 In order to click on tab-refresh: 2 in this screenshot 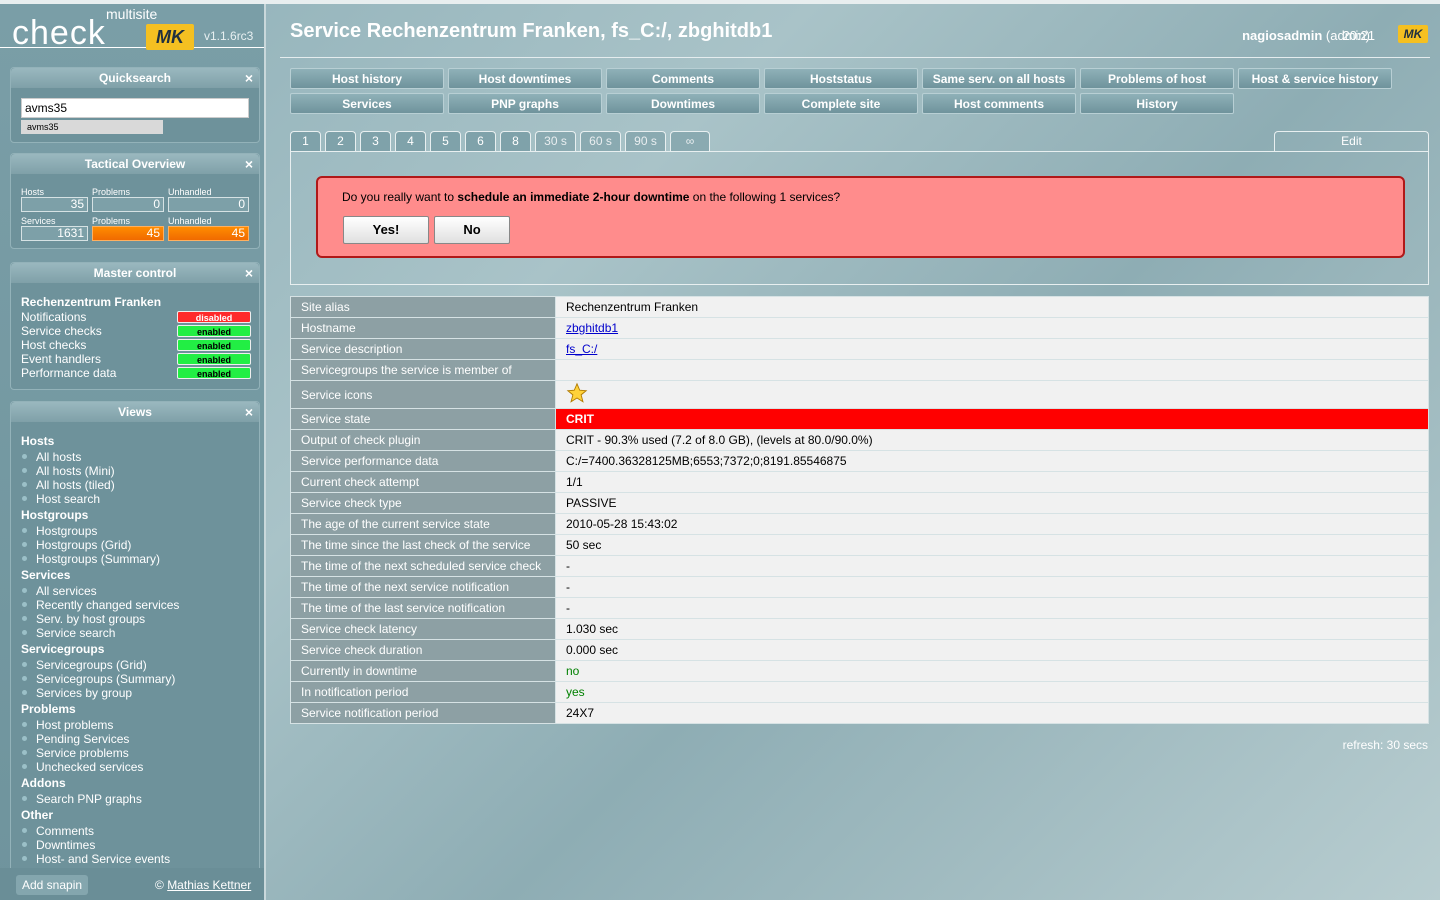, I will do `click(340, 141)`.